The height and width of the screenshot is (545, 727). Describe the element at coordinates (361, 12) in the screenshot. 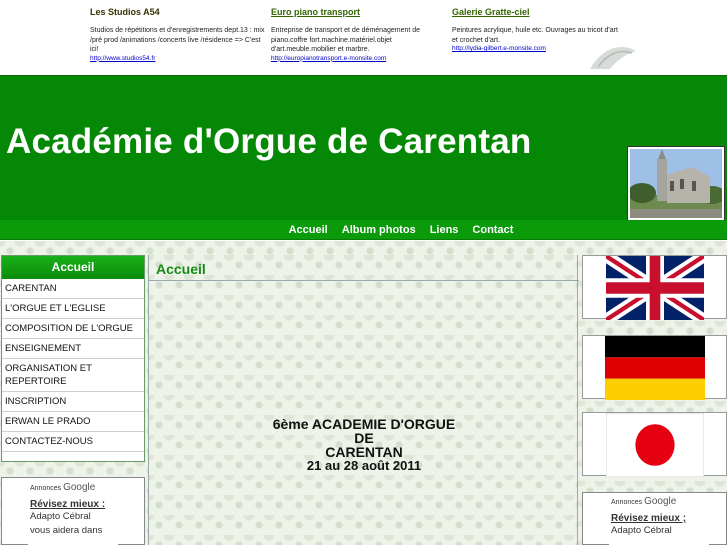

I see `ad-title: Euro piano transport` at that location.